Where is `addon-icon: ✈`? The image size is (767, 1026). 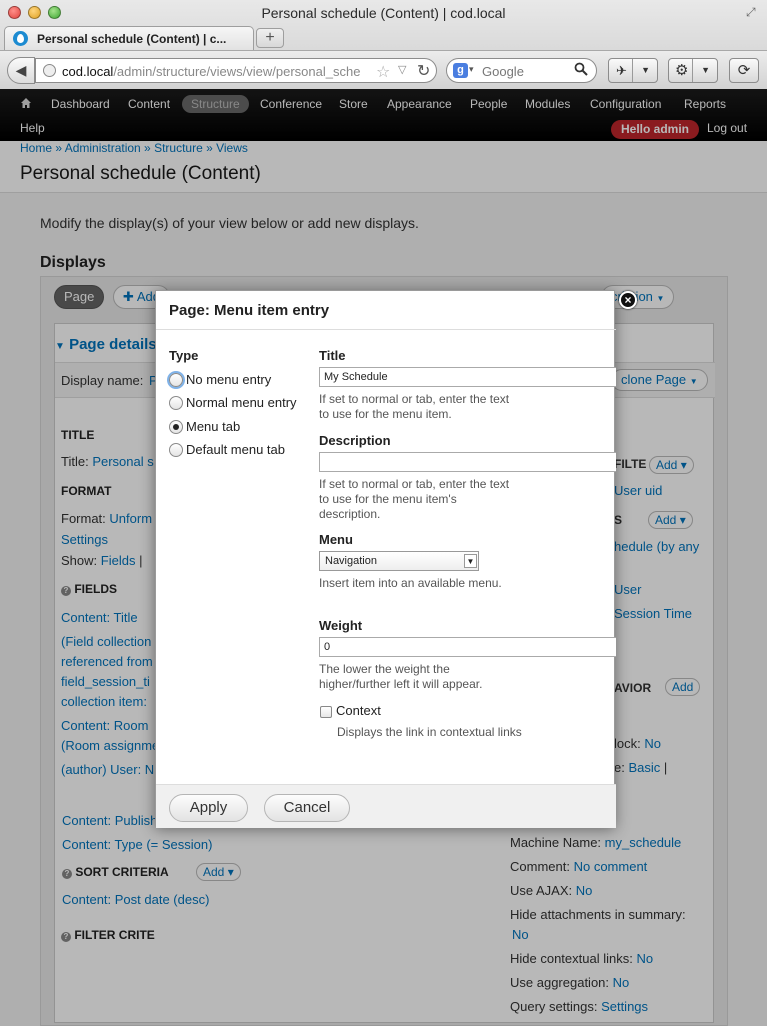
addon-icon: ✈ is located at coordinates (621, 70).